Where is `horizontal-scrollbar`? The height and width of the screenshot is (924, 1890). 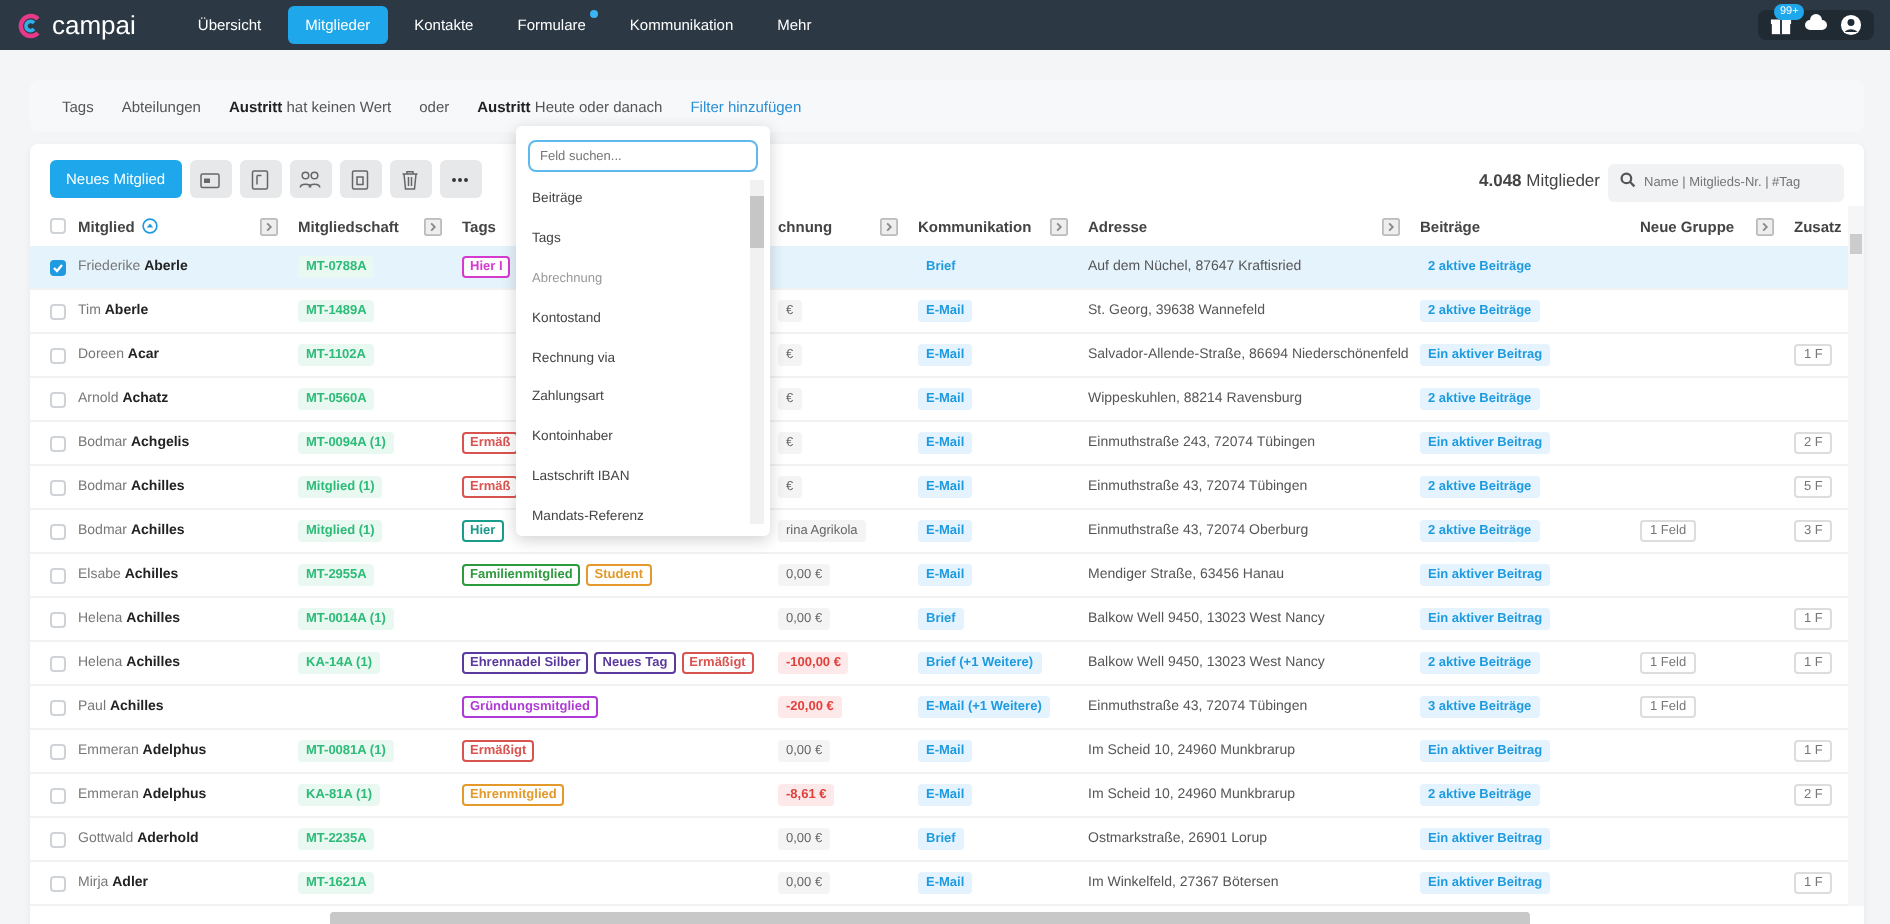
horizontal-scrollbar is located at coordinates (930, 918).